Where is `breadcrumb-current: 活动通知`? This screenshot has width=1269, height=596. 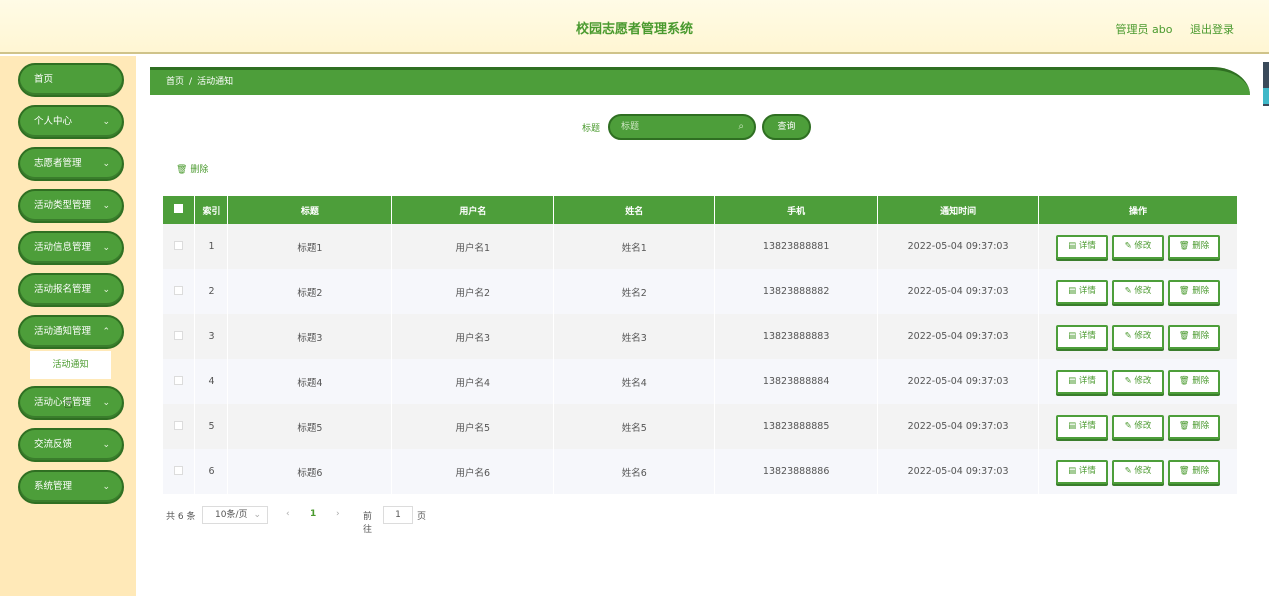 breadcrumb-current: 活动通知 is located at coordinates (215, 82).